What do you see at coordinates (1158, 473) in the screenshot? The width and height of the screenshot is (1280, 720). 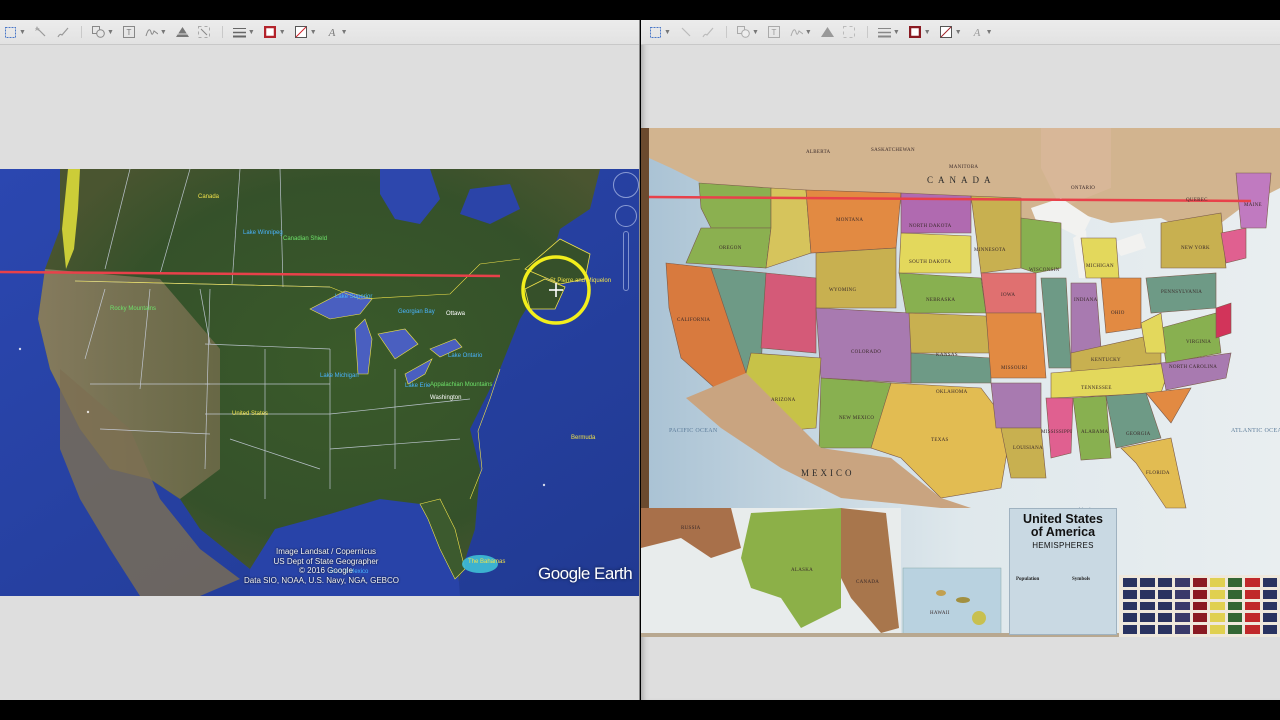 I see `state-label: FLORIDA` at bounding box center [1158, 473].